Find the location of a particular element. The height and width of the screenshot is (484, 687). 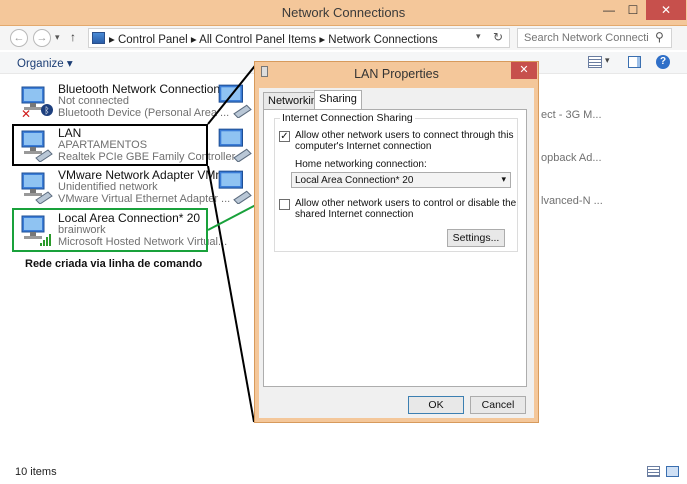

window-titlebar: Network Connections — ☐ ✕ is located at coordinates (343, 13).